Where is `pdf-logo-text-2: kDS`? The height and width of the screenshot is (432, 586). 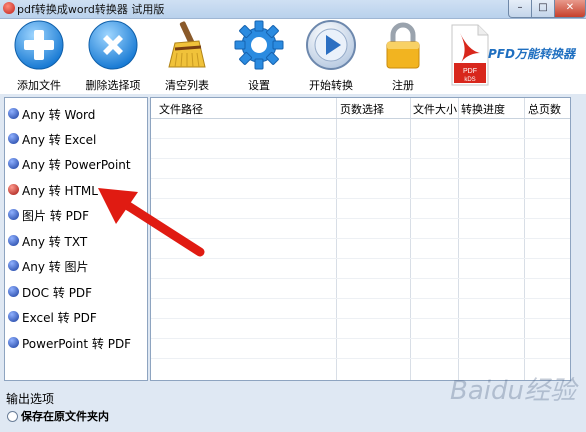
pdf-logo-text-2: kDS is located at coordinates (469, 80).